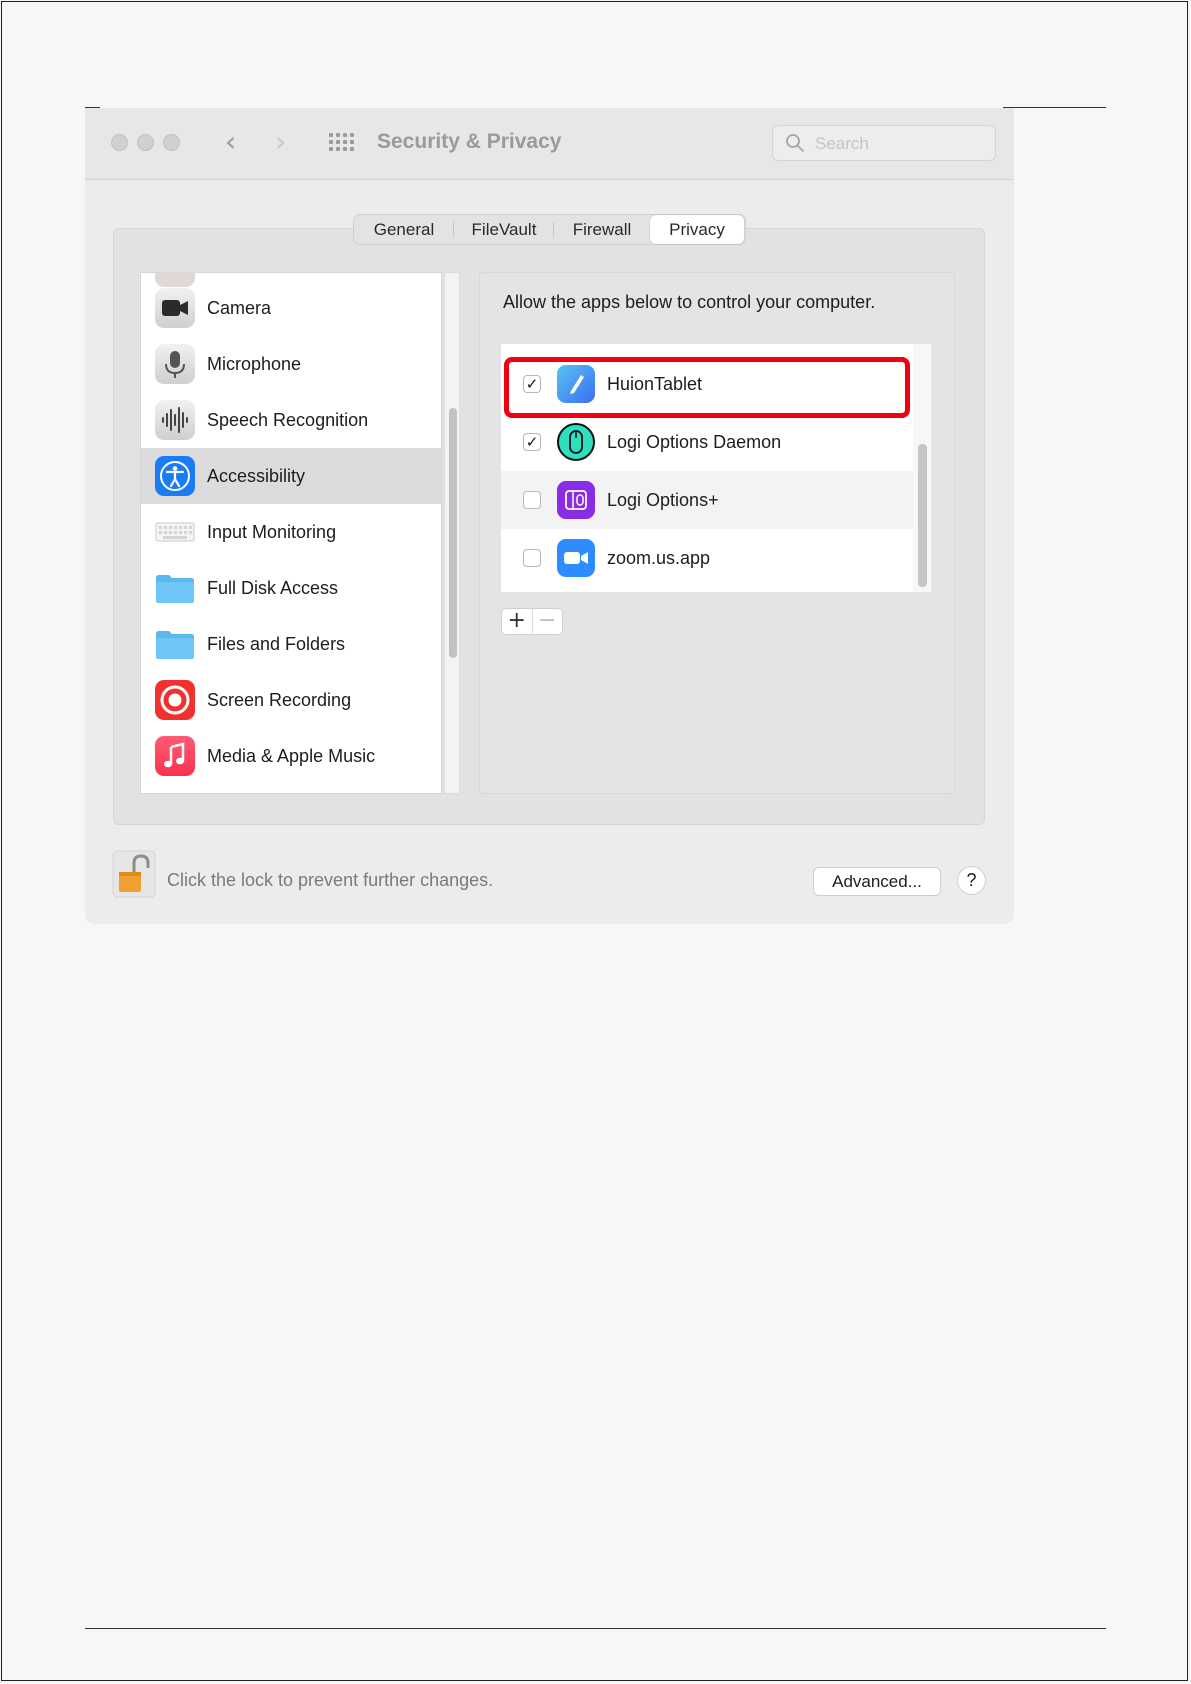  What do you see at coordinates (119, 142) in the screenshot?
I see `close-window-button` at bounding box center [119, 142].